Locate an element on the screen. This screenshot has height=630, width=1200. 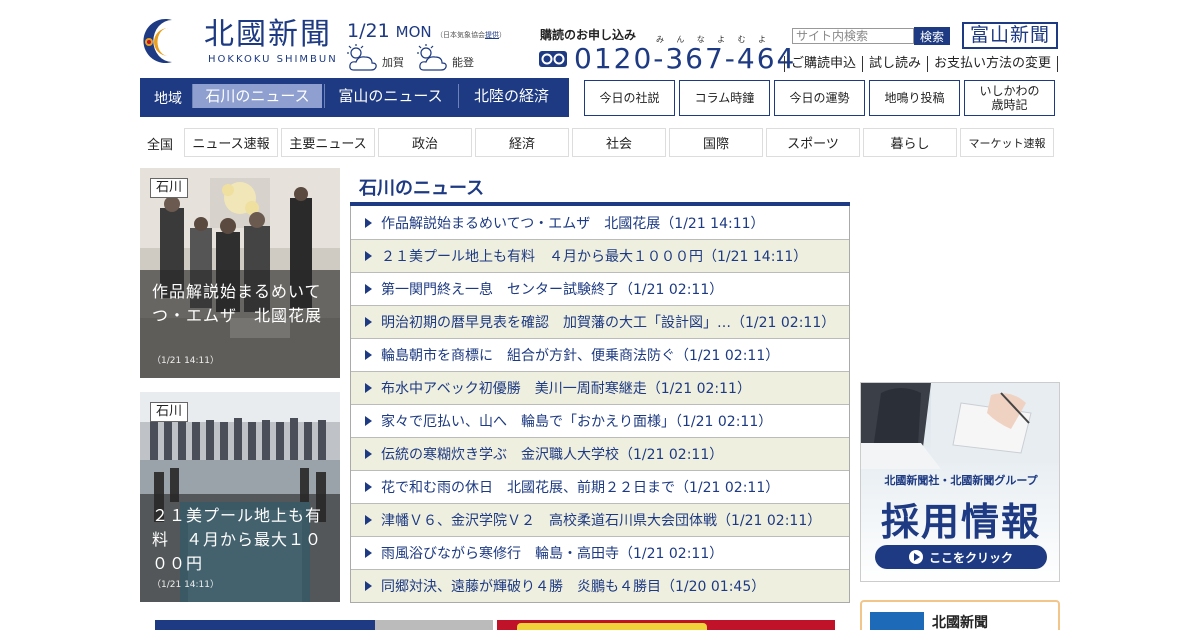
search-button: 検索 is located at coordinates (932, 36).